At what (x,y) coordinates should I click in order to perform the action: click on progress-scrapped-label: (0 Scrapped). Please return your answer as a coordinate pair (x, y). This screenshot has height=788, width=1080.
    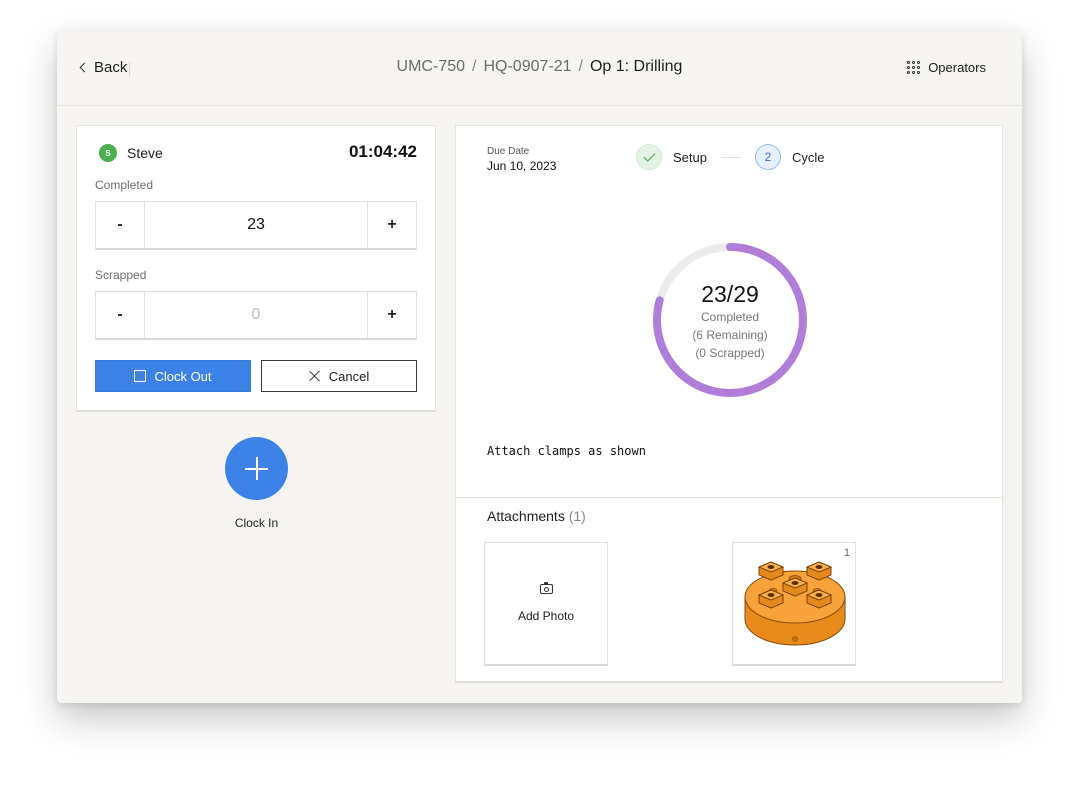
    Looking at the image, I should click on (730, 353).